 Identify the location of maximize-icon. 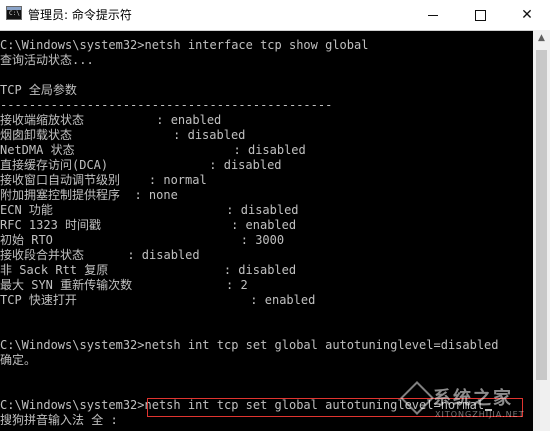
(480, 15).